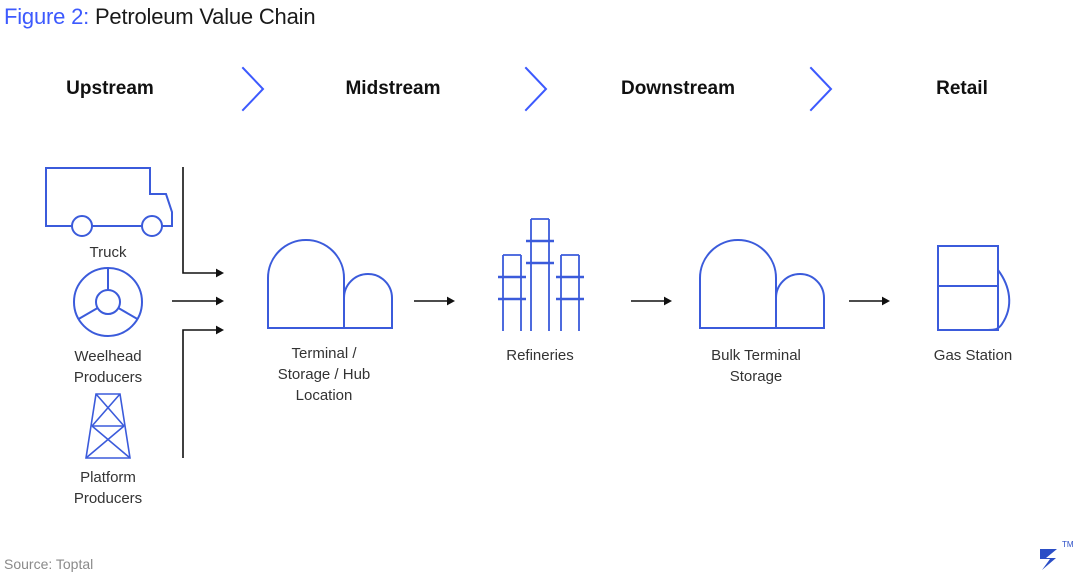 The image size is (1080, 582). I want to click on wellhead-valve-icon, so click(108, 302).